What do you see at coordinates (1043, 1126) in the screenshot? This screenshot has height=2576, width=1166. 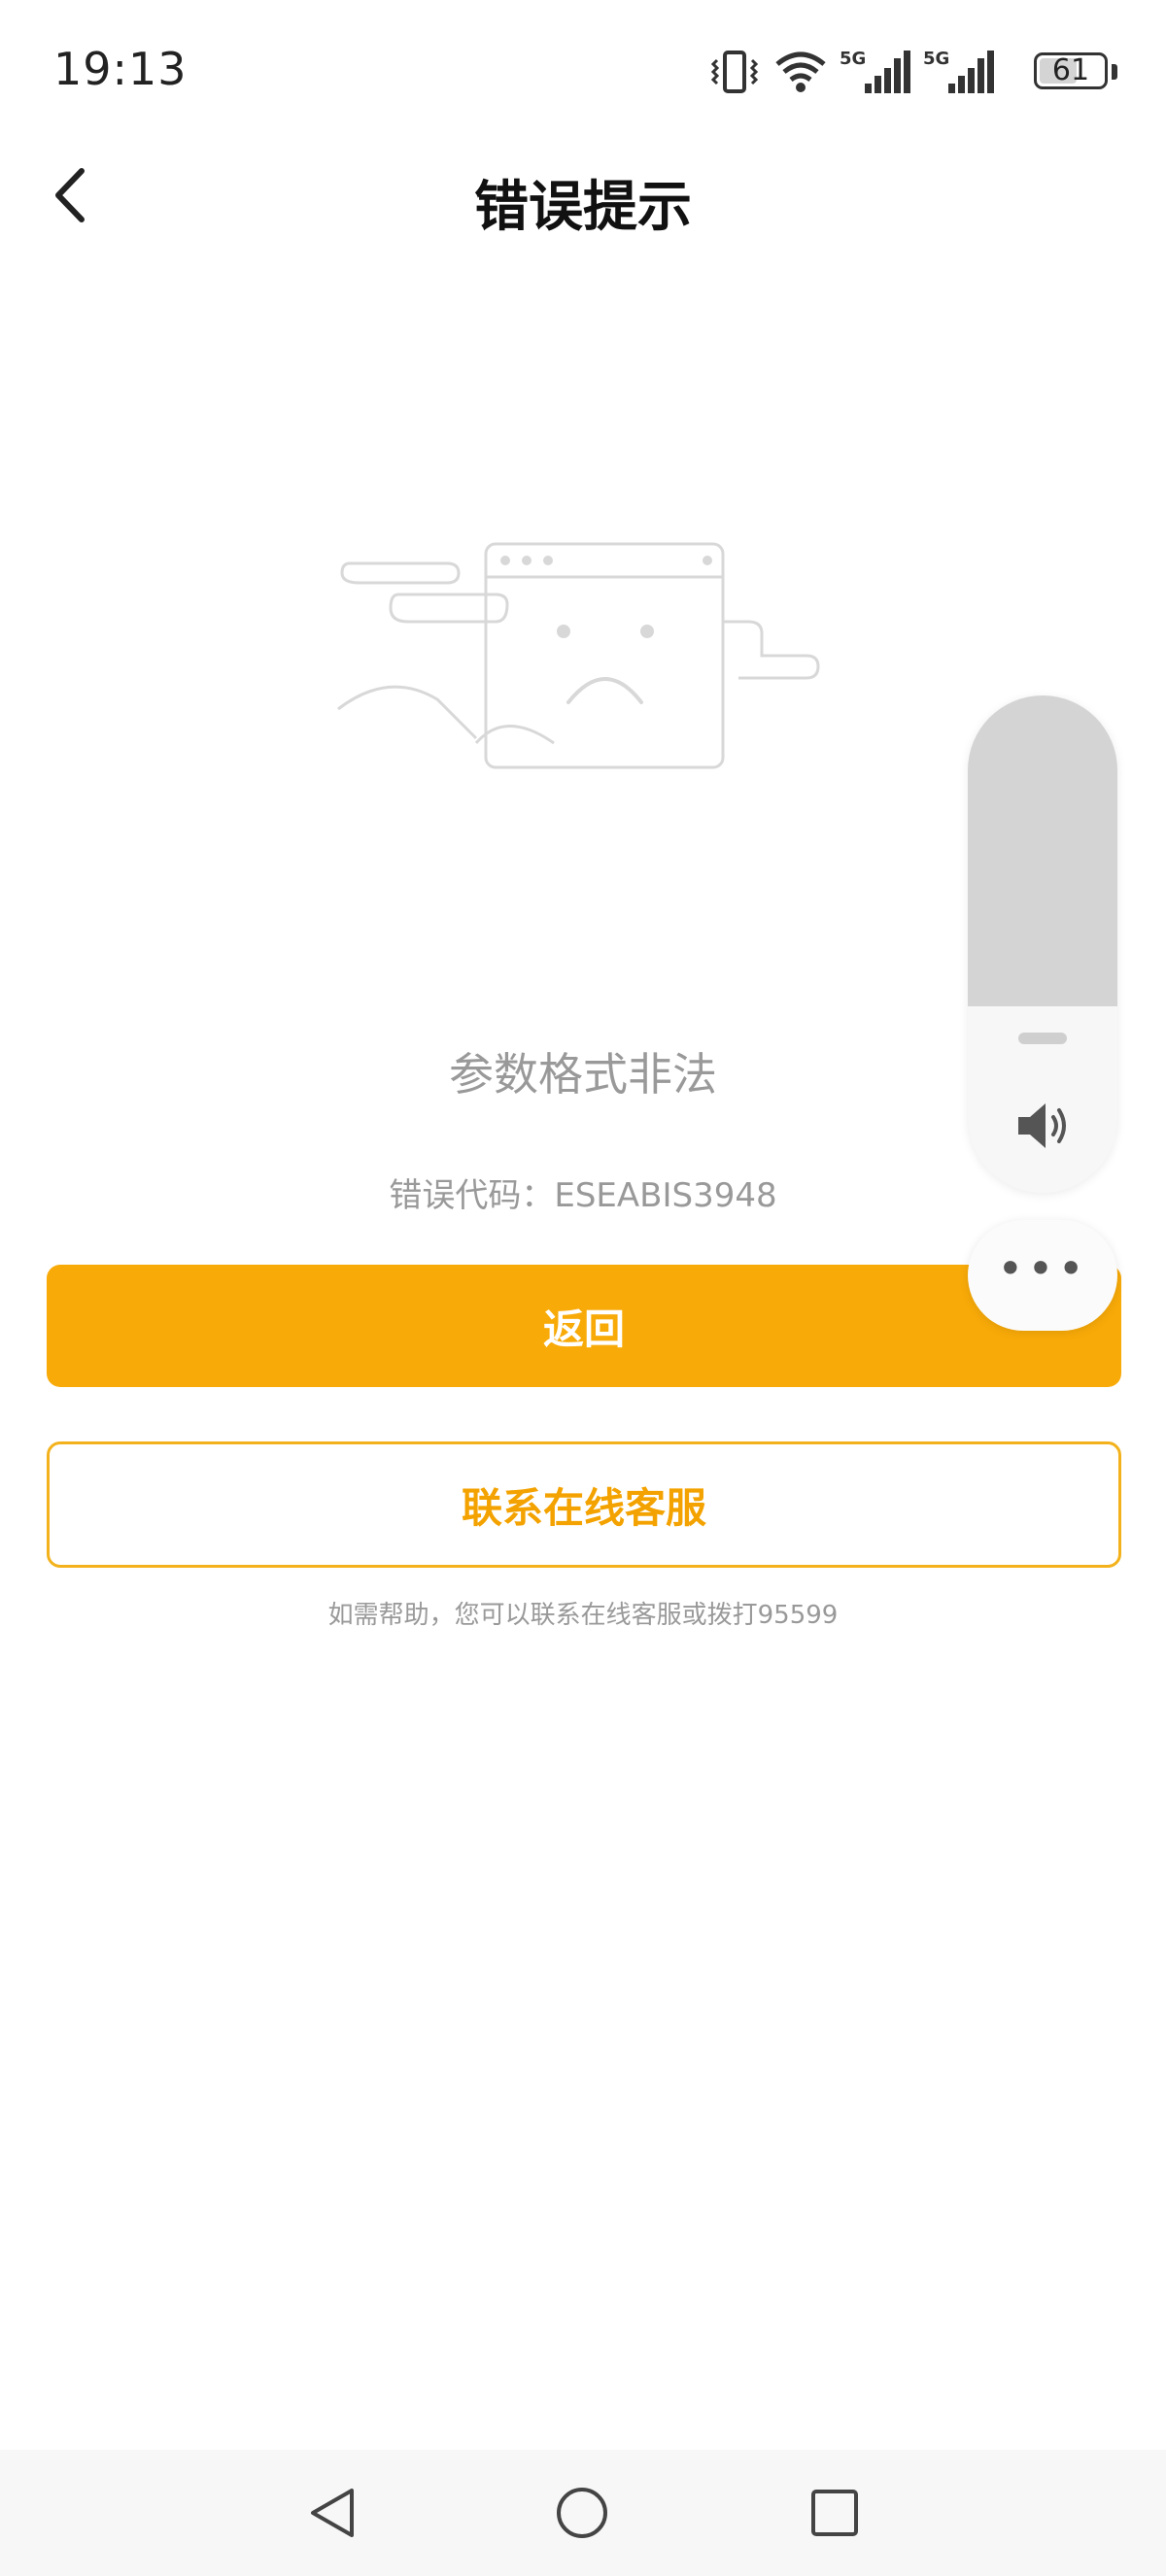 I see `speaker-icon` at bounding box center [1043, 1126].